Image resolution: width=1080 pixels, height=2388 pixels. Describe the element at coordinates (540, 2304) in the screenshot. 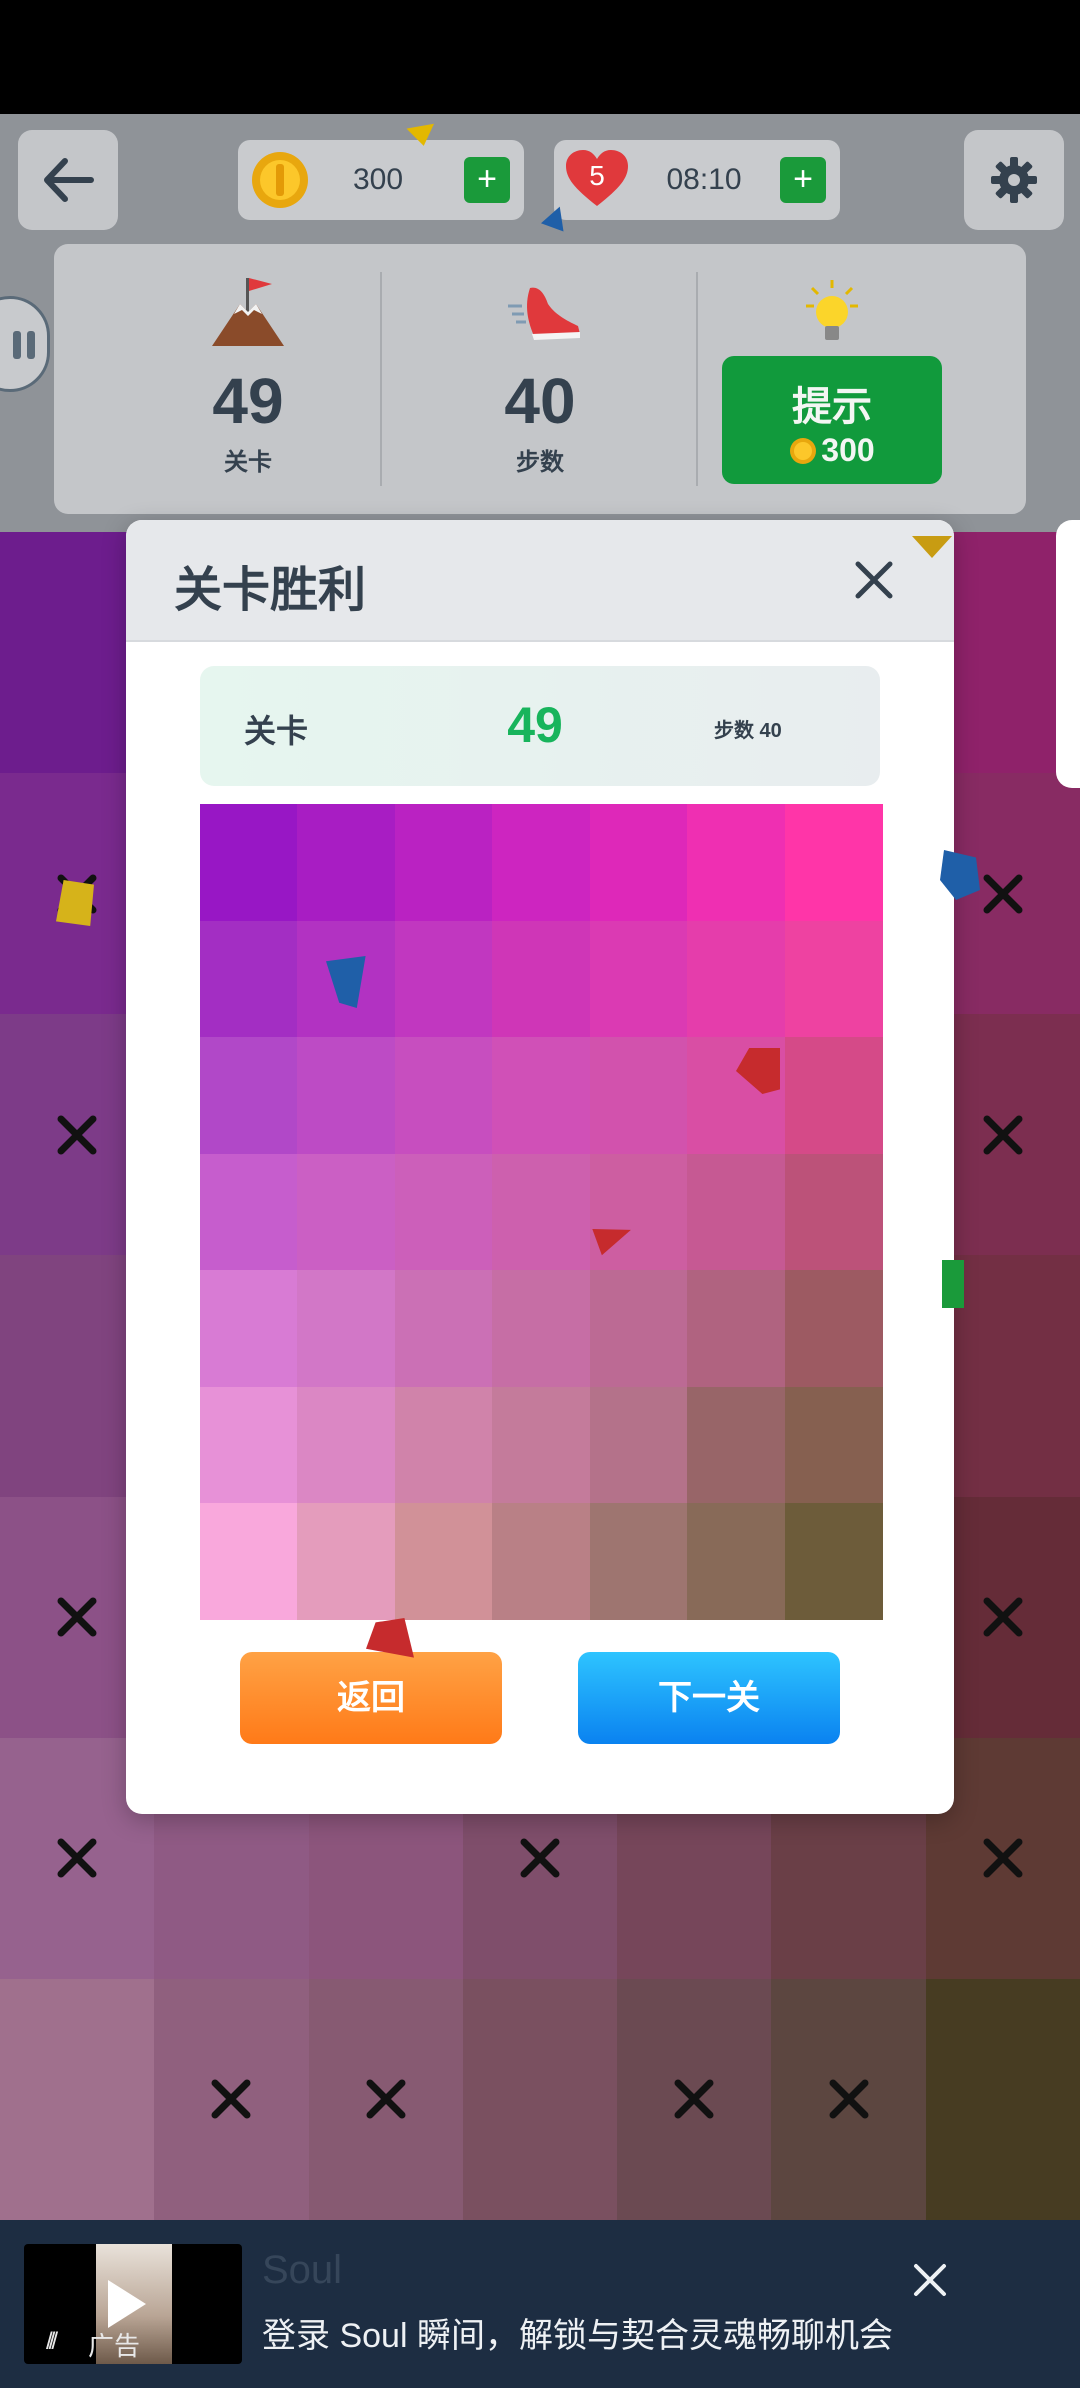

I see `ad-banner: /// 广告 Soul 登录 Soul 瞬间，解锁与契合灵魂畅聊机会` at that location.